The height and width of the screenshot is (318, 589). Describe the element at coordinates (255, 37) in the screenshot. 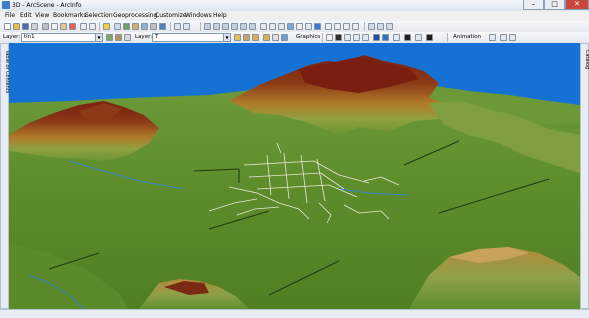

I see `interpolate-icon` at that location.